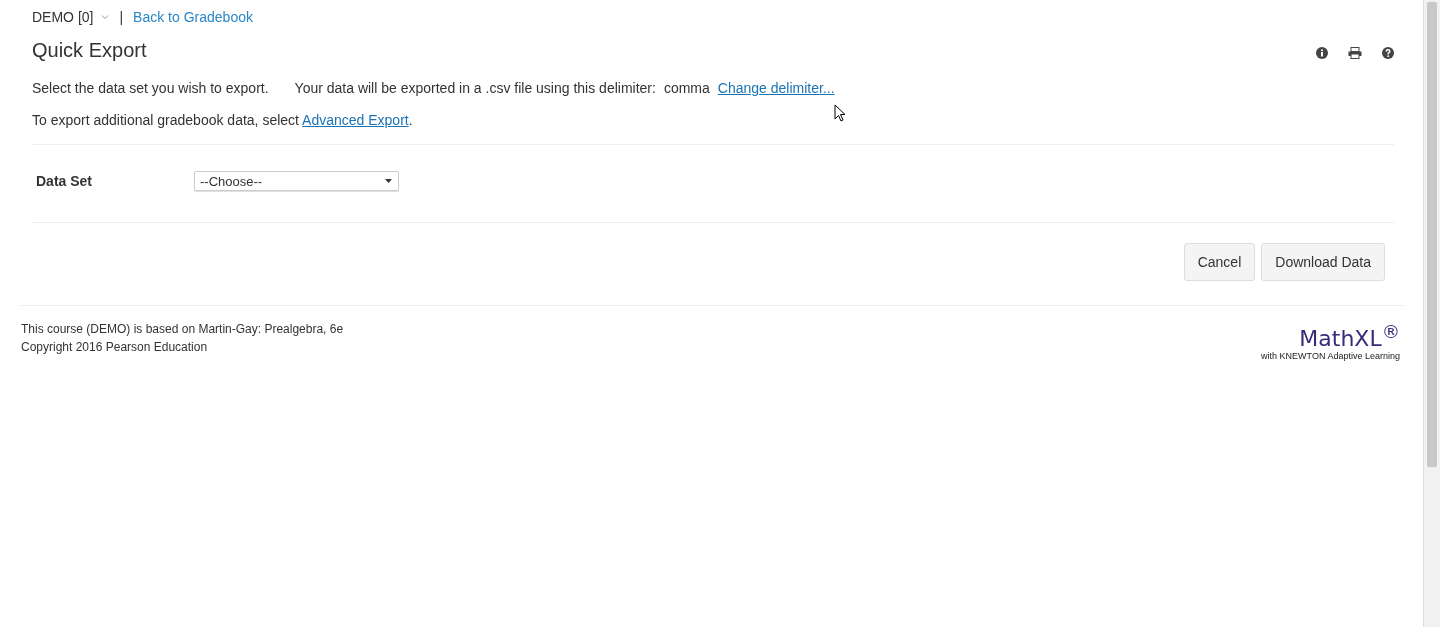 The width and height of the screenshot is (1440, 627). Describe the element at coordinates (1322, 53) in the screenshot. I see `info-icon` at that location.